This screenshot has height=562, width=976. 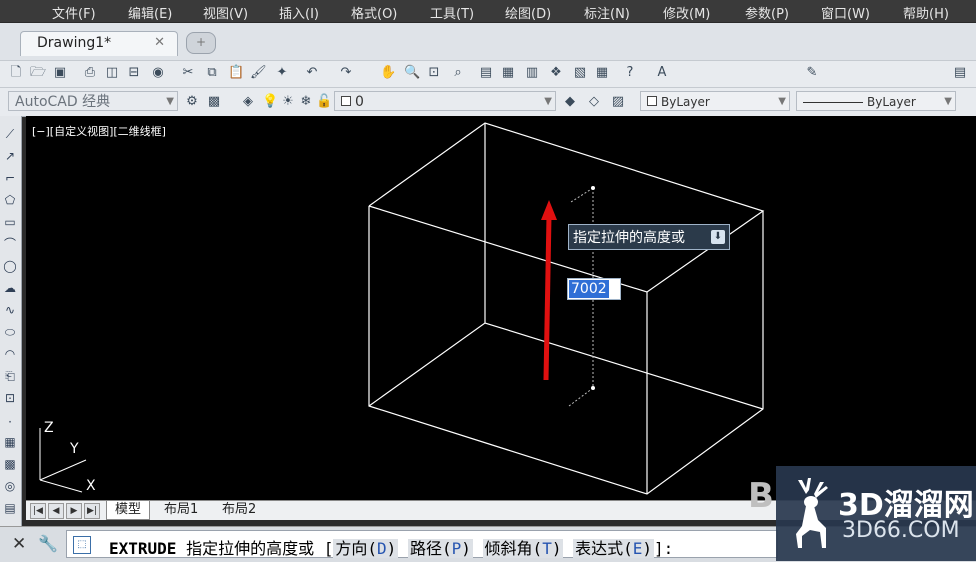 What do you see at coordinates (16, 73) in the screenshot?
I see `new-file-icon: 🗋` at bounding box center [16, 73].